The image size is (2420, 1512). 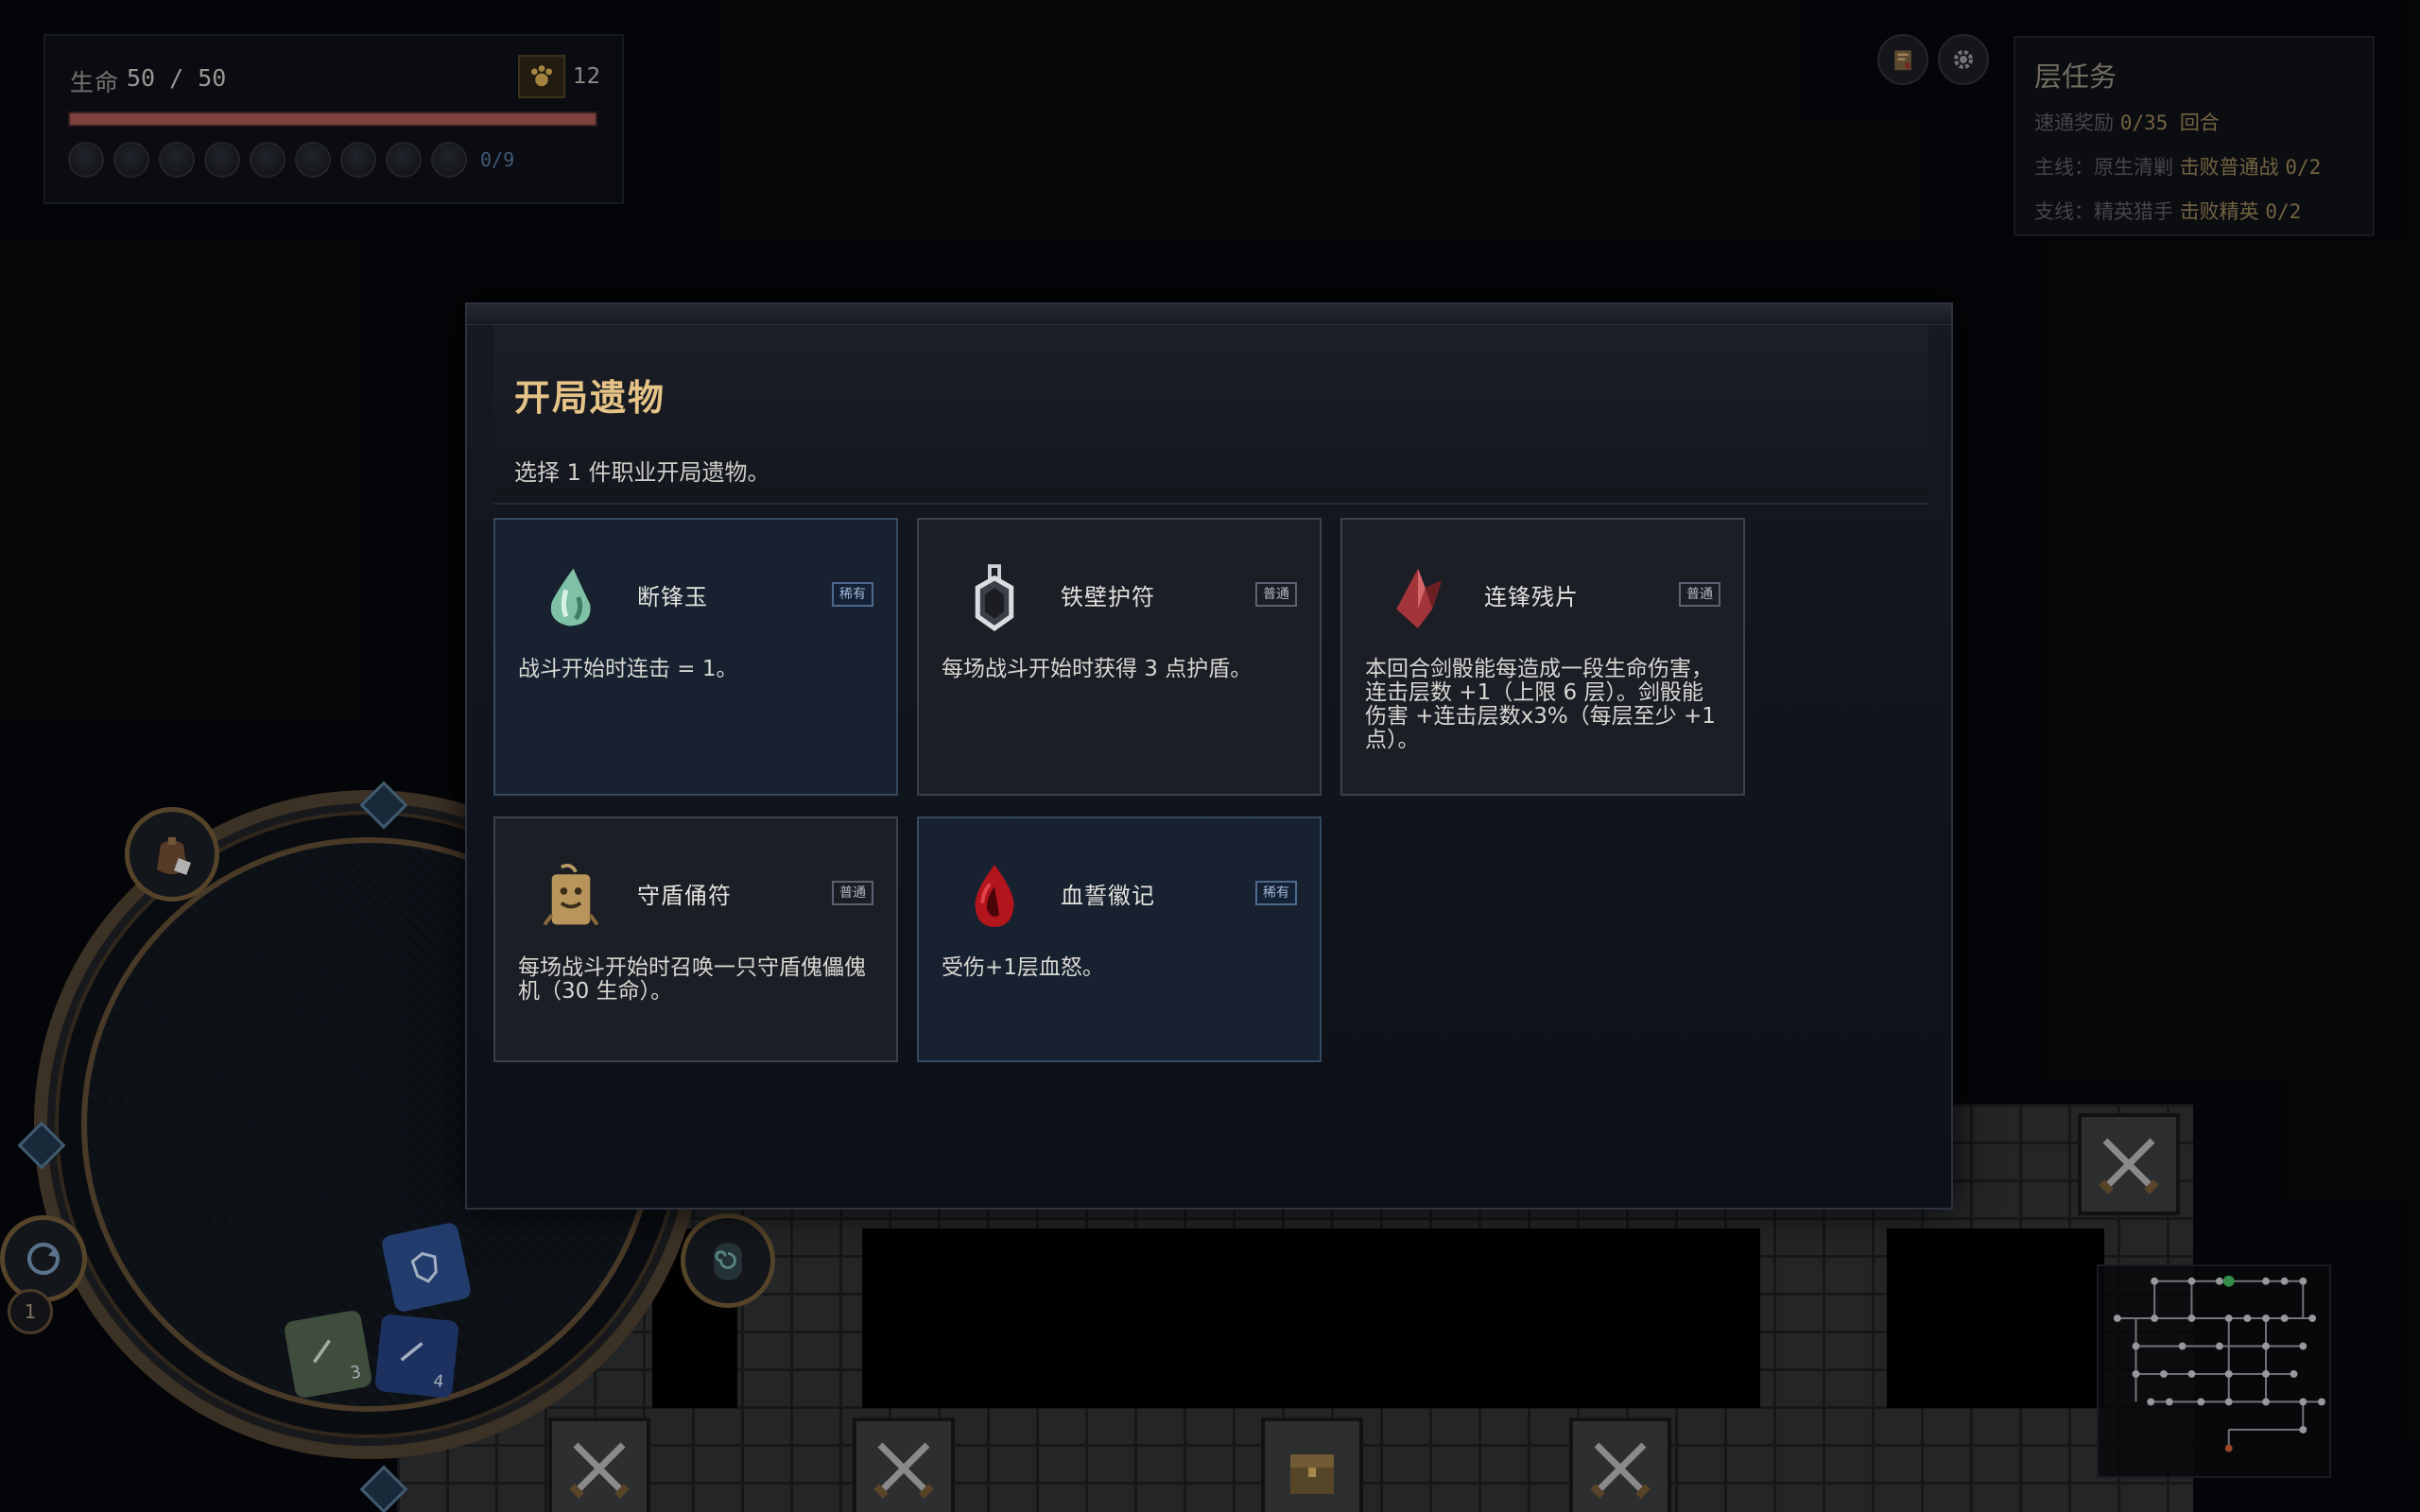 I want to click on relic-card-duanfengyu: 断锋玉 稀有 战斗开始时连击 = 1。, so click(x=696, y=657).